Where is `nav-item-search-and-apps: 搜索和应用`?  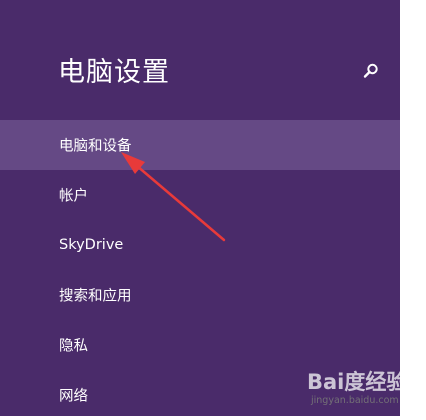
nav-item-search-and-apps: 搜索和应用 is located at coordinates (200, 295).